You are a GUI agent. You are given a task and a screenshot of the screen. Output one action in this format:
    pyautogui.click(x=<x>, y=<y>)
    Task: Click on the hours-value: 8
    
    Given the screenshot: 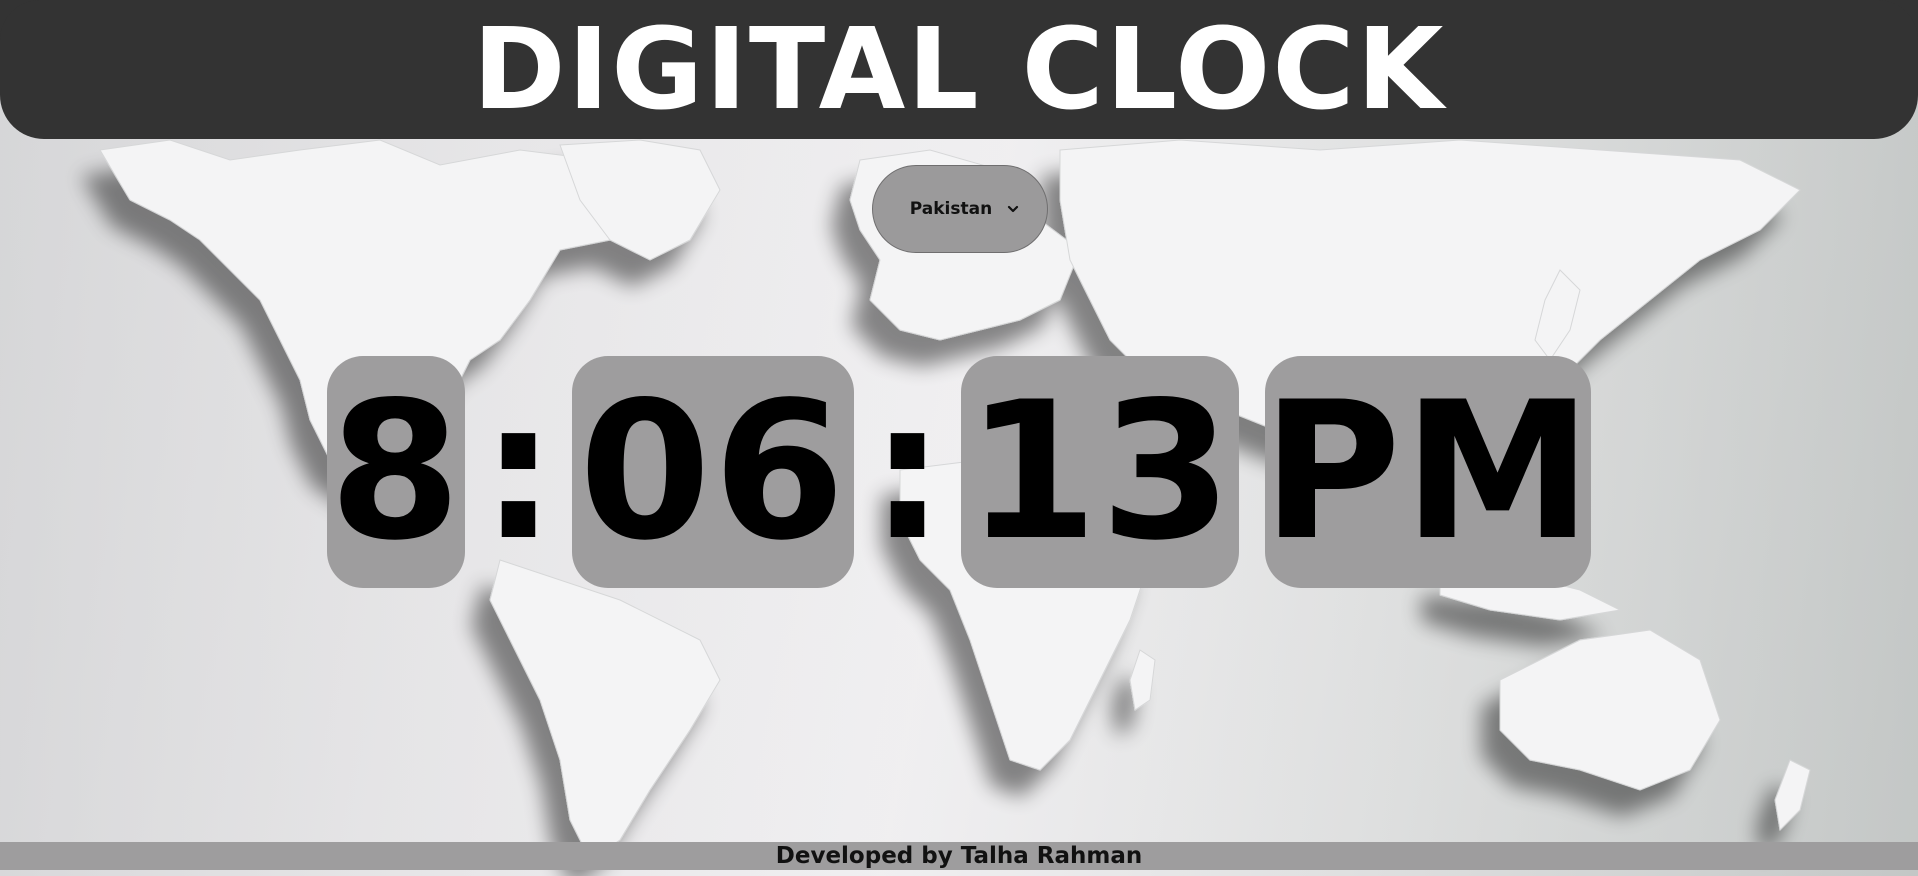 What is the action you would take?
    pyautogui.click(x=396, y=471)
    